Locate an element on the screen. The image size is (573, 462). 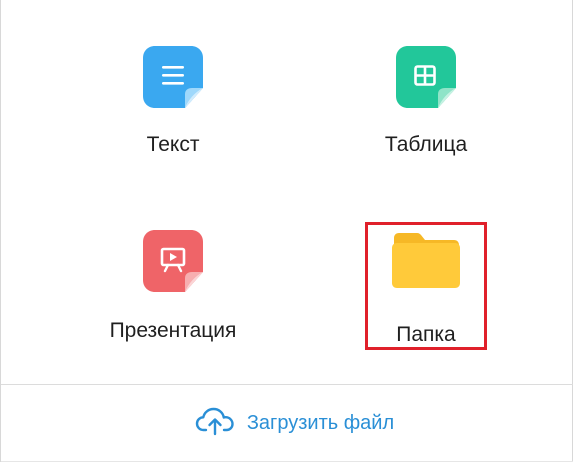
create-folder-button: Папка is located at coordinates (426, 286).